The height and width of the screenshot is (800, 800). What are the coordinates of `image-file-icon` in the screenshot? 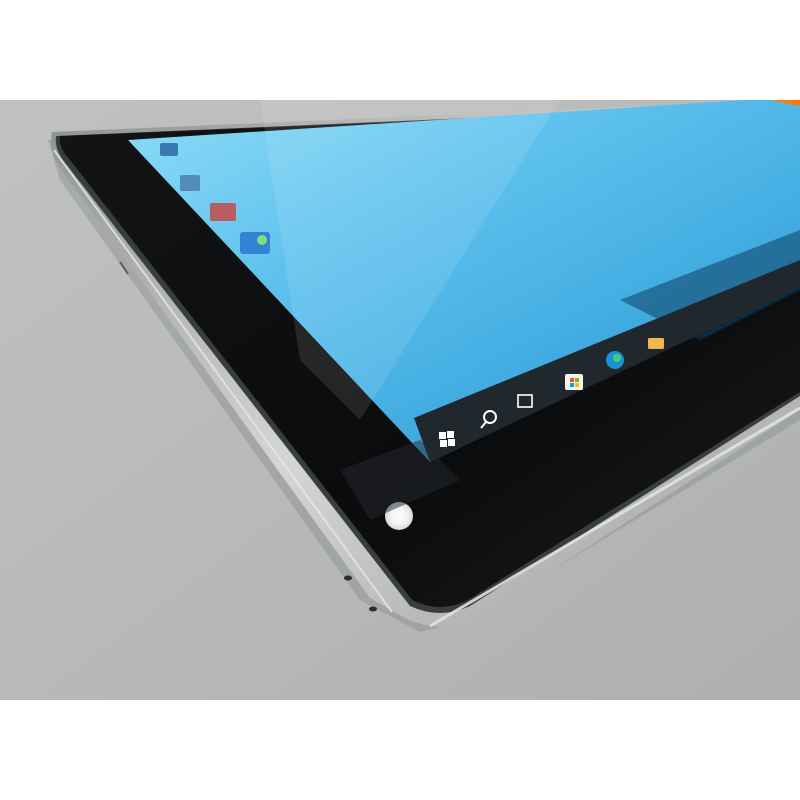 It's located at (223, 212).